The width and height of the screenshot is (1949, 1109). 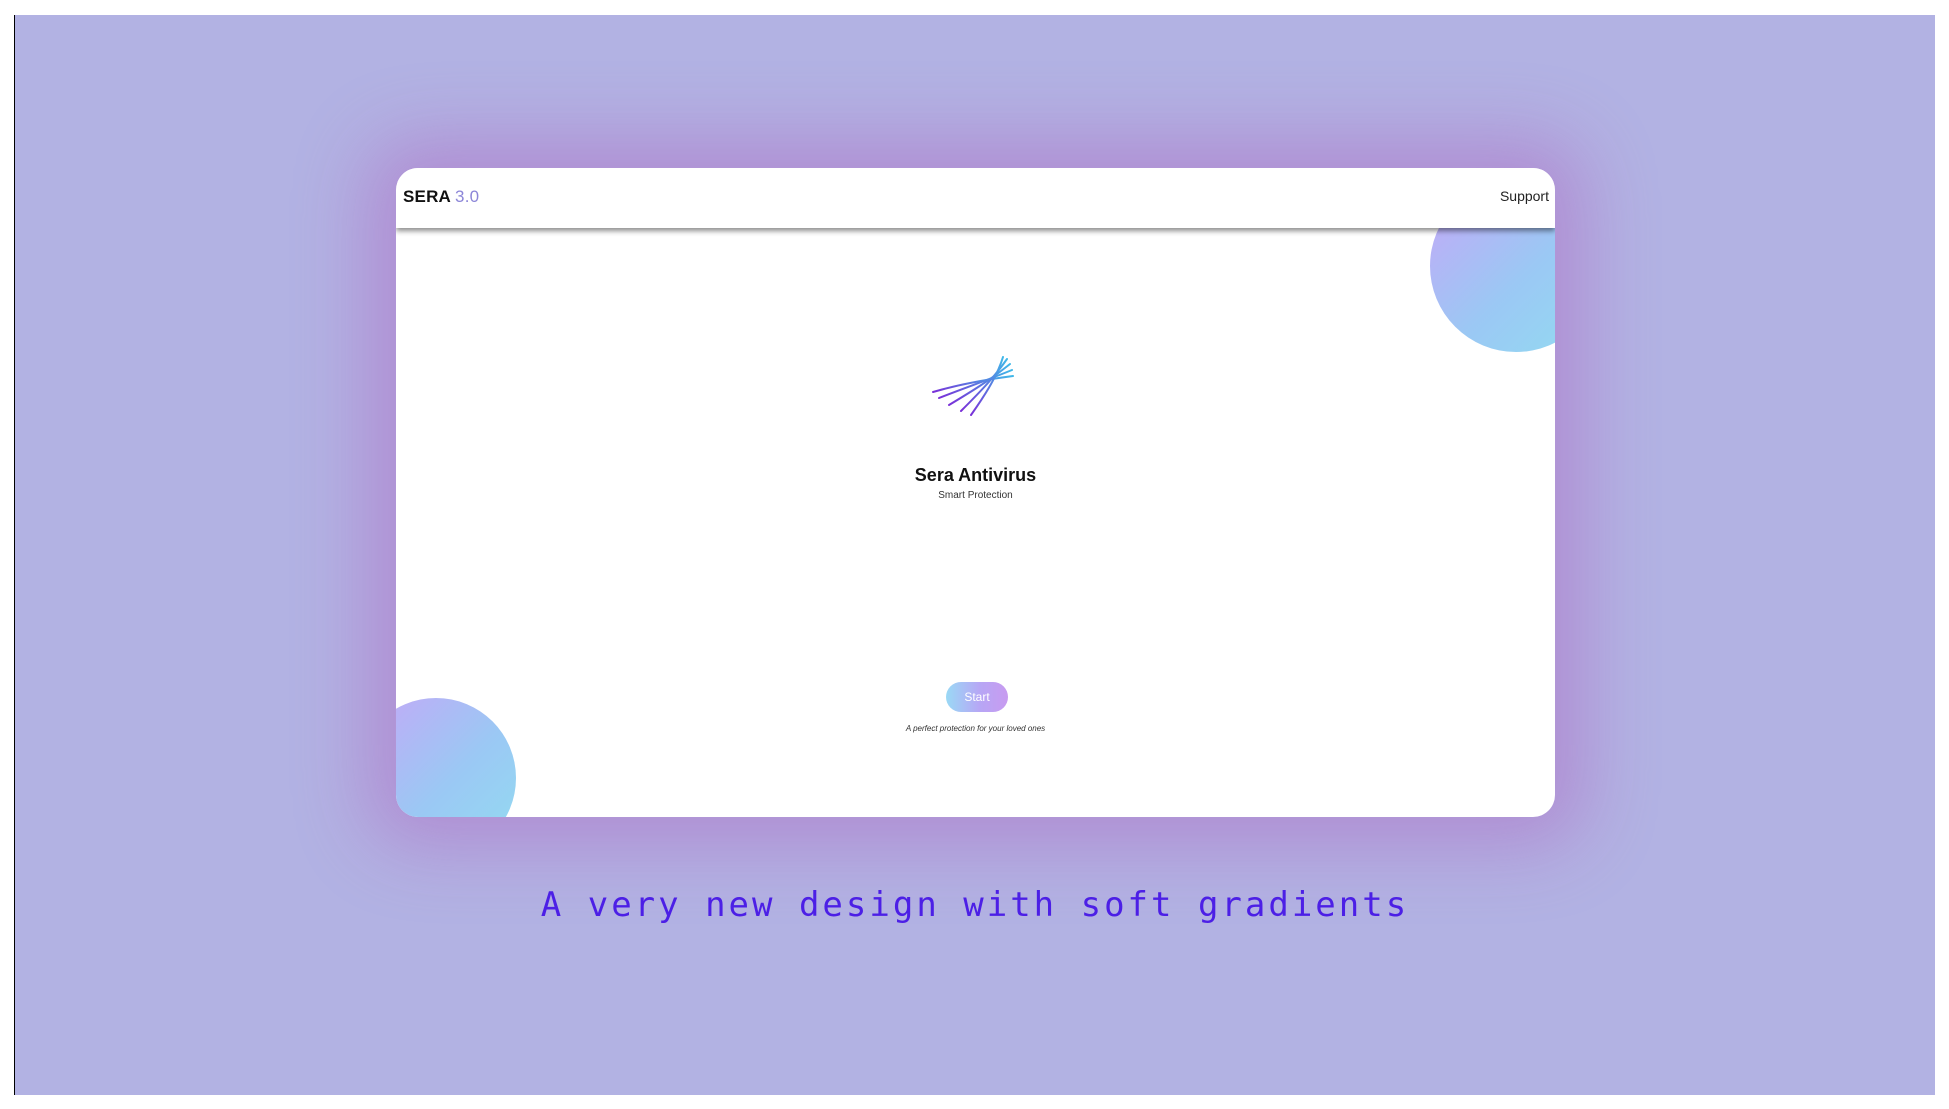 I want to click on decorative-gradient-circle-bottom, so click(x=456, y=757).